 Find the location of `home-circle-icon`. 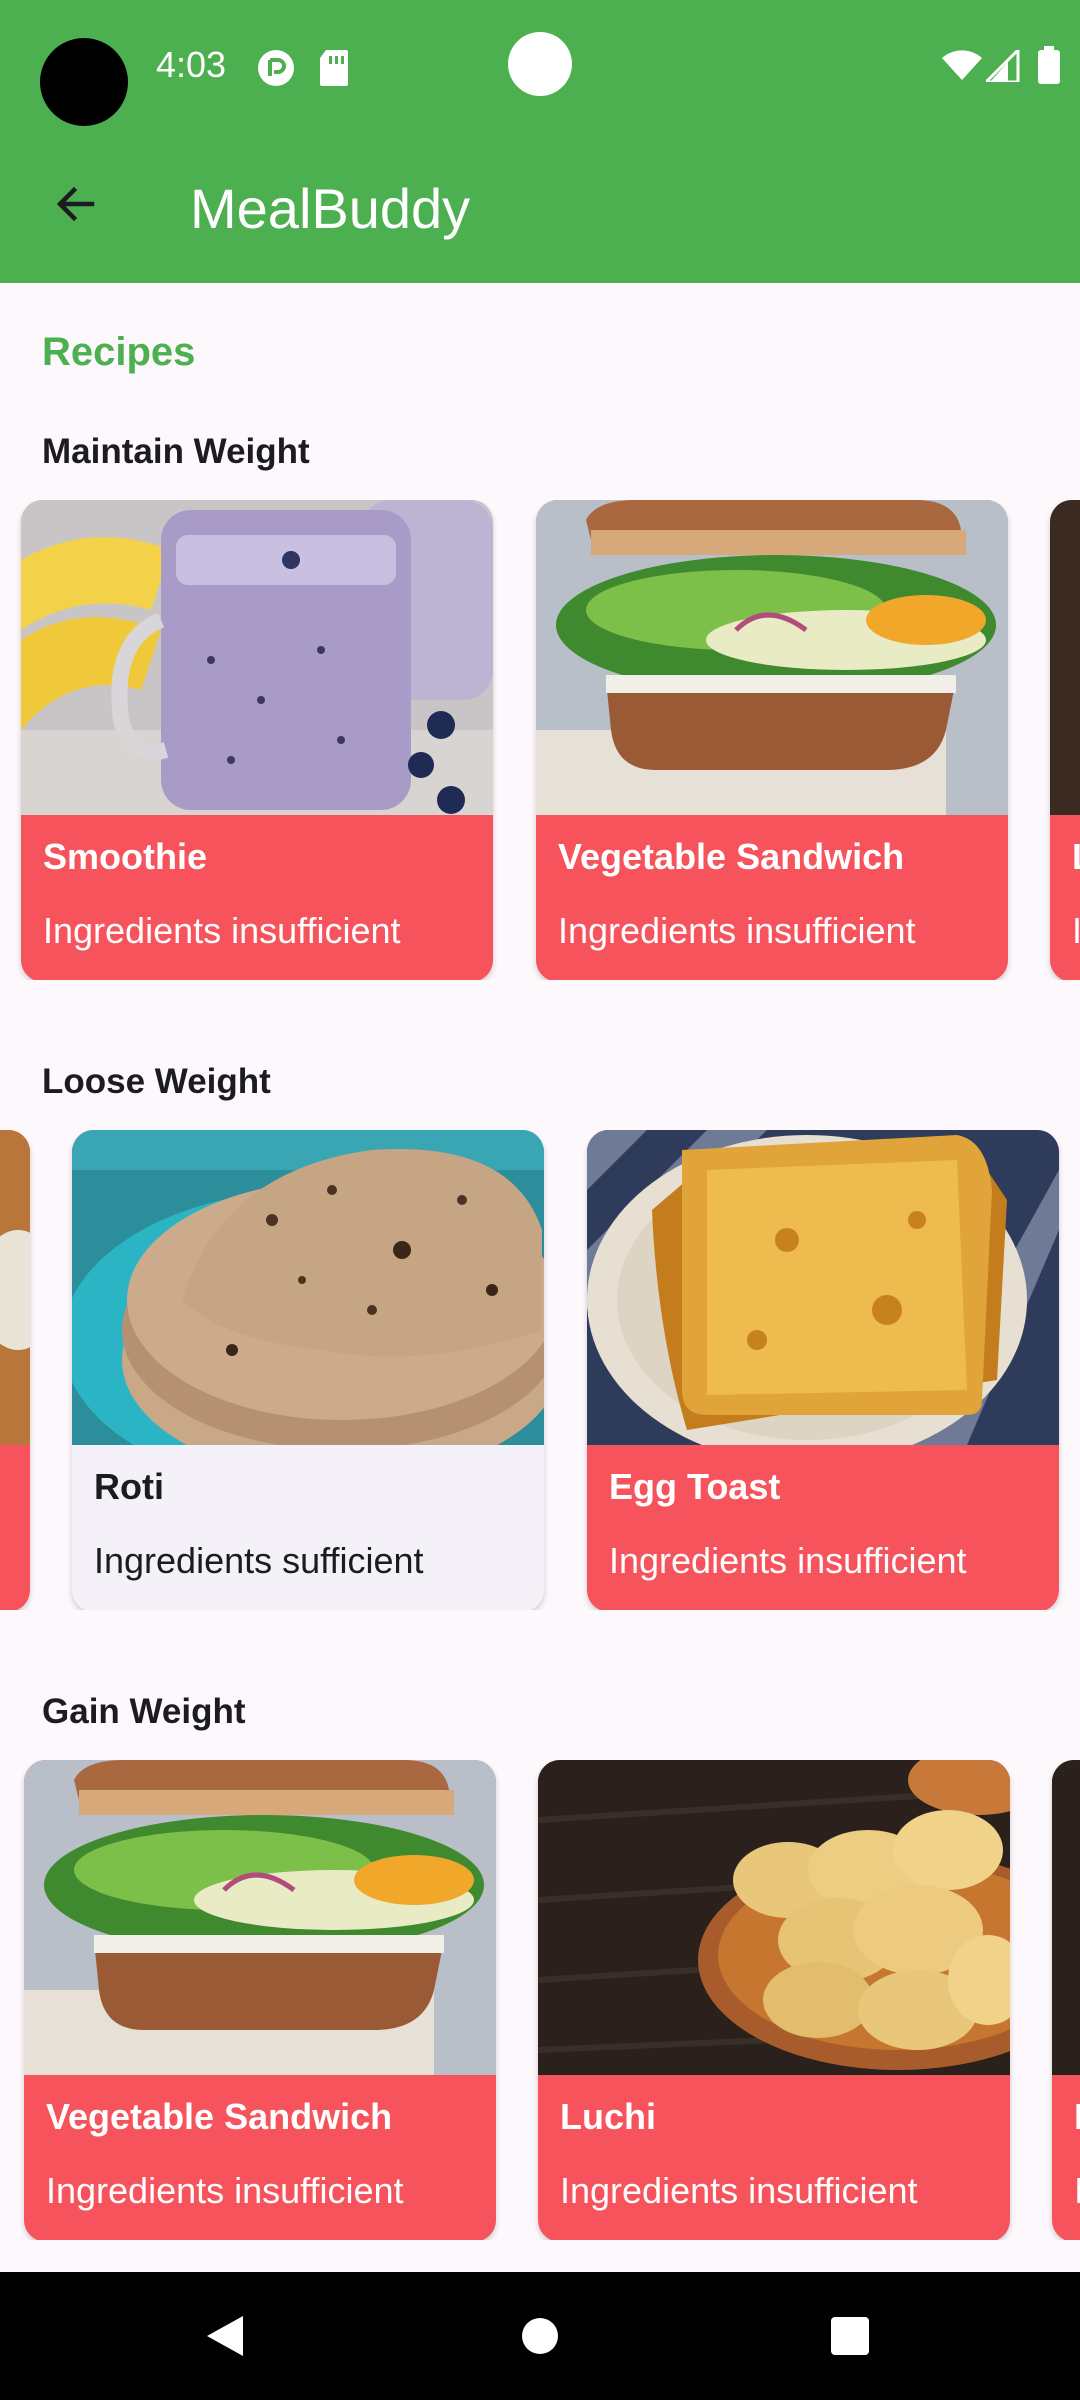

home-circle-icon is located at coordinates (540, 2336).